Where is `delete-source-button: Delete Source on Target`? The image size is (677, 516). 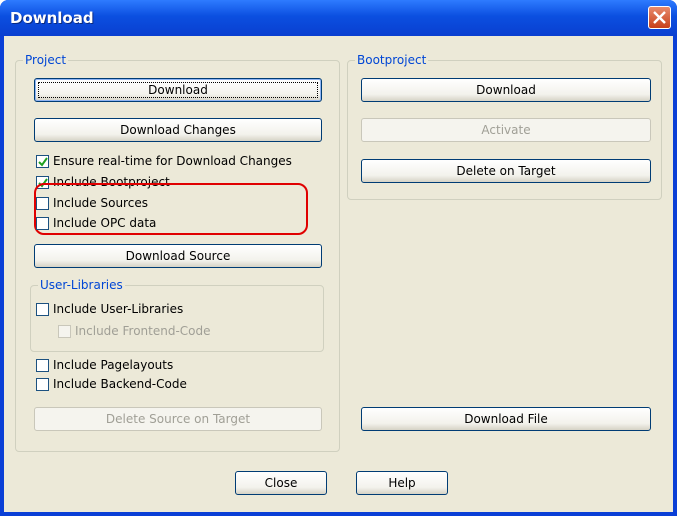 delete-source-button: Delete Source on Target is located at coordinates (178, 419).